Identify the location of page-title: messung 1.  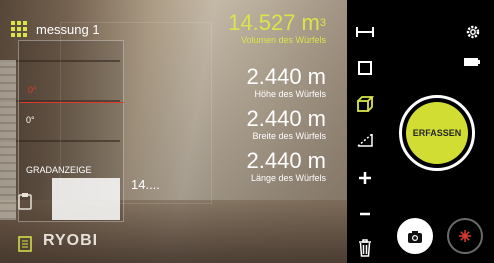
(68, 29).